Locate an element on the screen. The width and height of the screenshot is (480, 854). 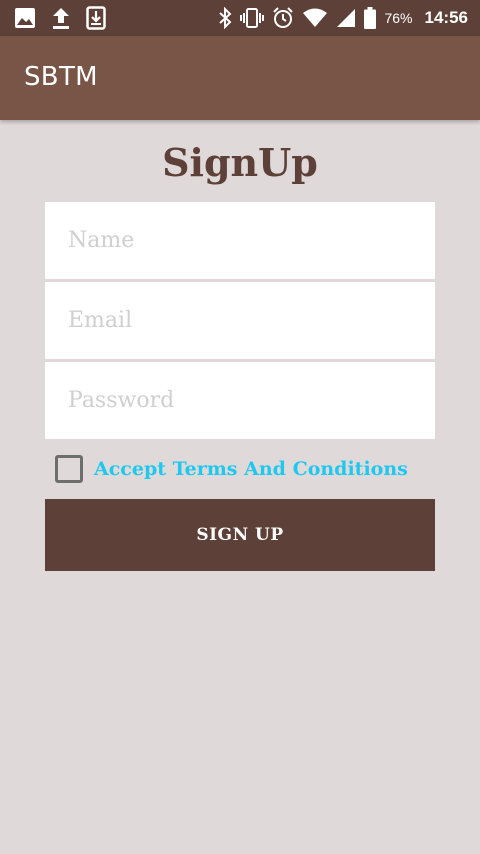
alarm-icon is located at coordinates (283, 18).